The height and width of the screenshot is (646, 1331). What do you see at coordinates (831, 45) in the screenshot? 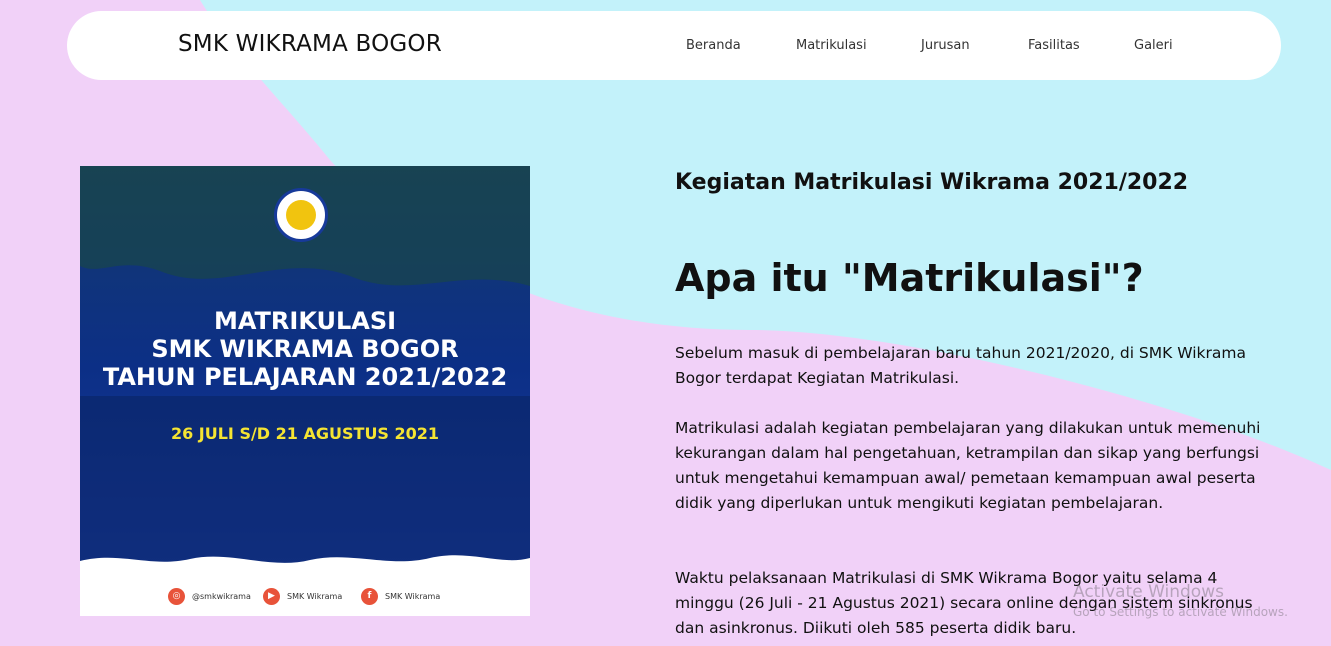
I see `nav-link-matrikulasi: Matrikulasi` at bounding box center [831, 45].